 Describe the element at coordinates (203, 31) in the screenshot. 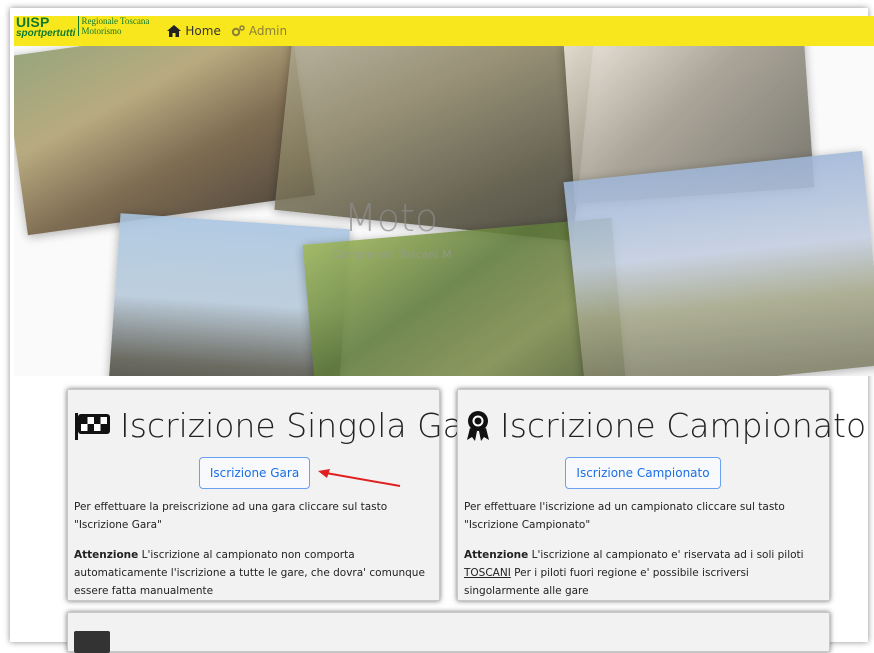

I see `nav-home-label: Home` at that location.